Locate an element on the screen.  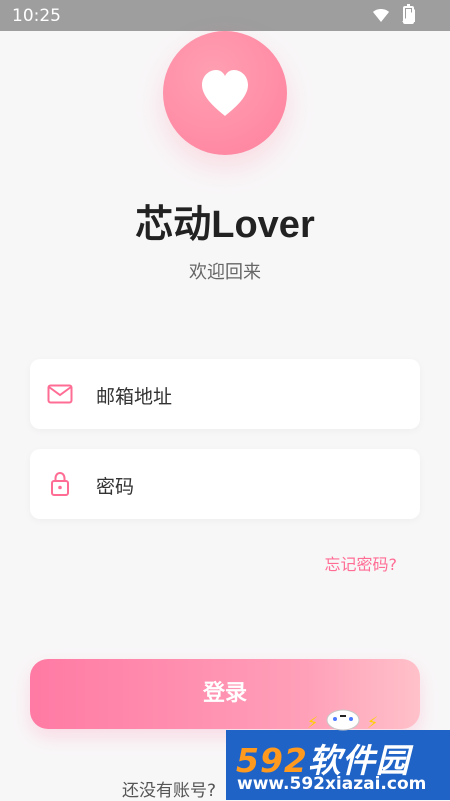
heart-icon is located at coordinates (225, 93).